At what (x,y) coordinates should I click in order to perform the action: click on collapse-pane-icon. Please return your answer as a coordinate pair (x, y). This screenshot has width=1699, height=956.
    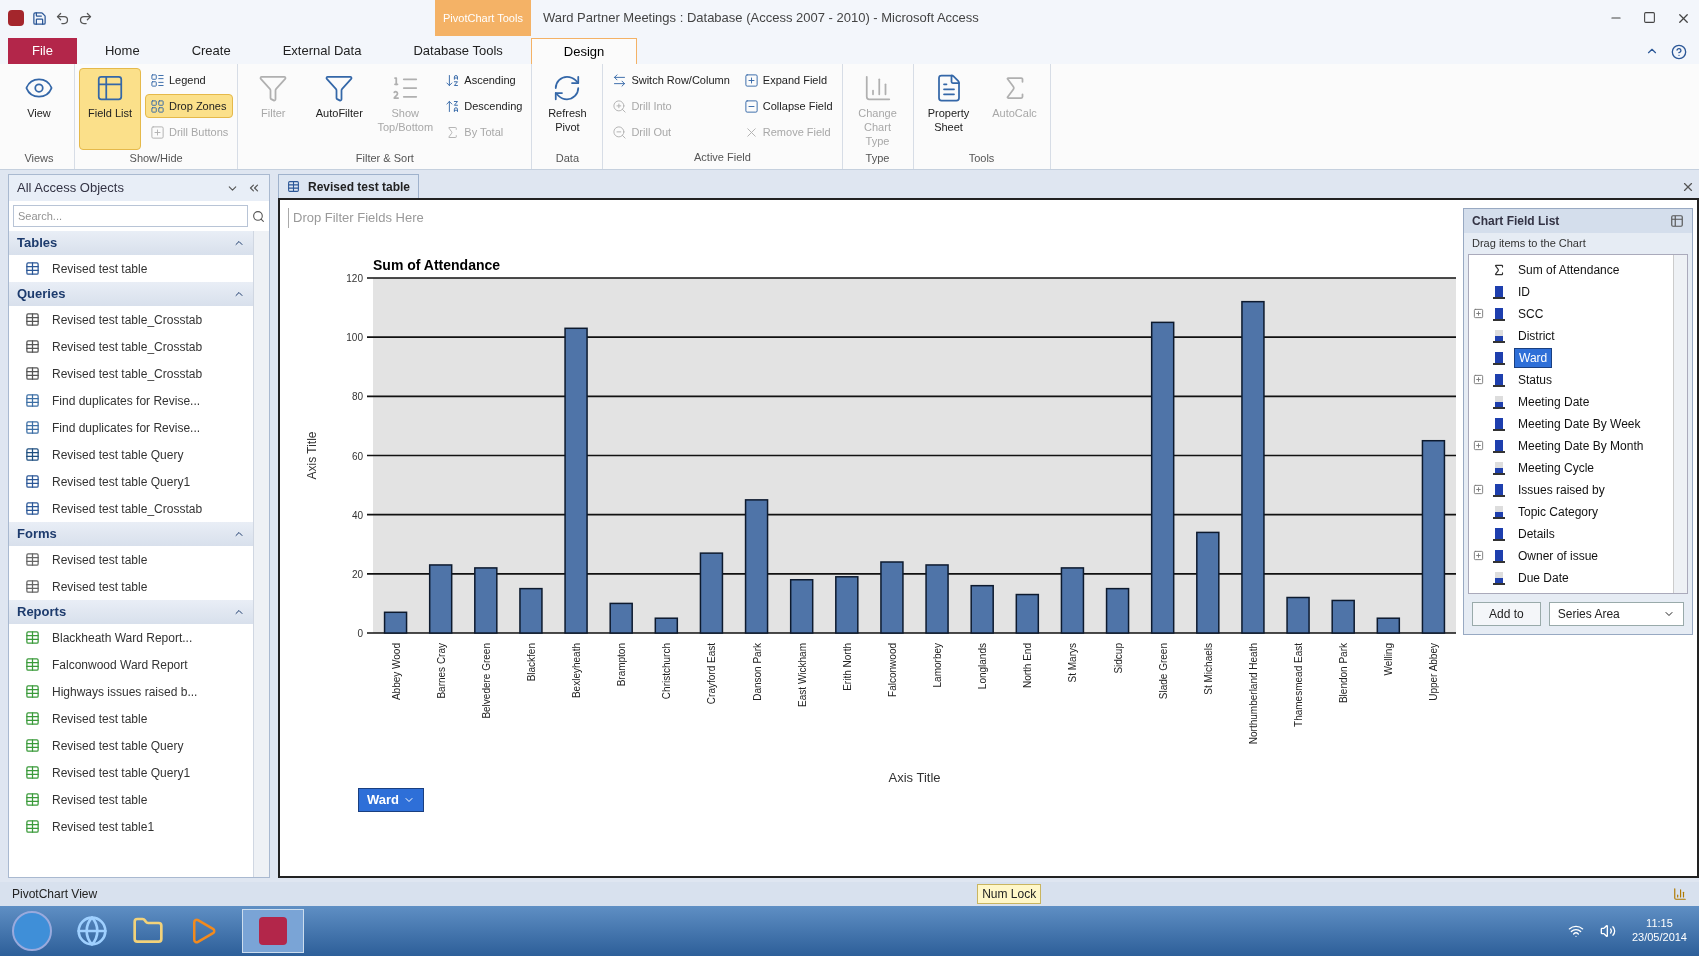
    Looking at the image, I should click on (254, 188).